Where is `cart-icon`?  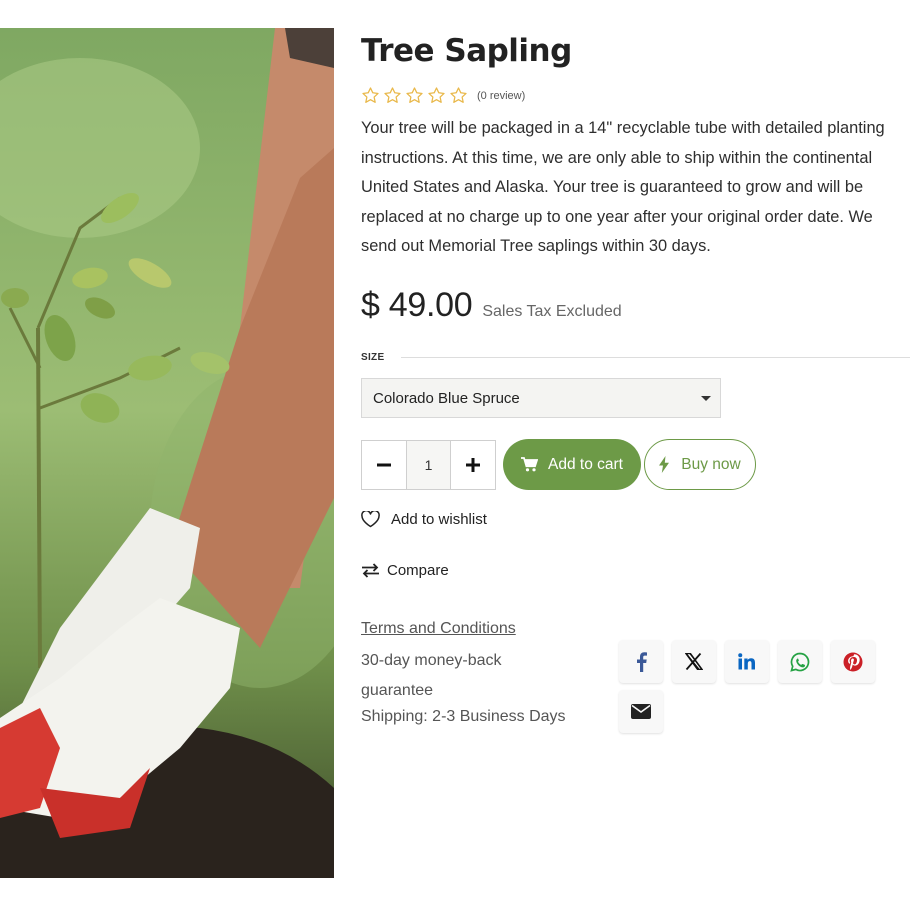 cart-icon is located at coordinates (530, 464).